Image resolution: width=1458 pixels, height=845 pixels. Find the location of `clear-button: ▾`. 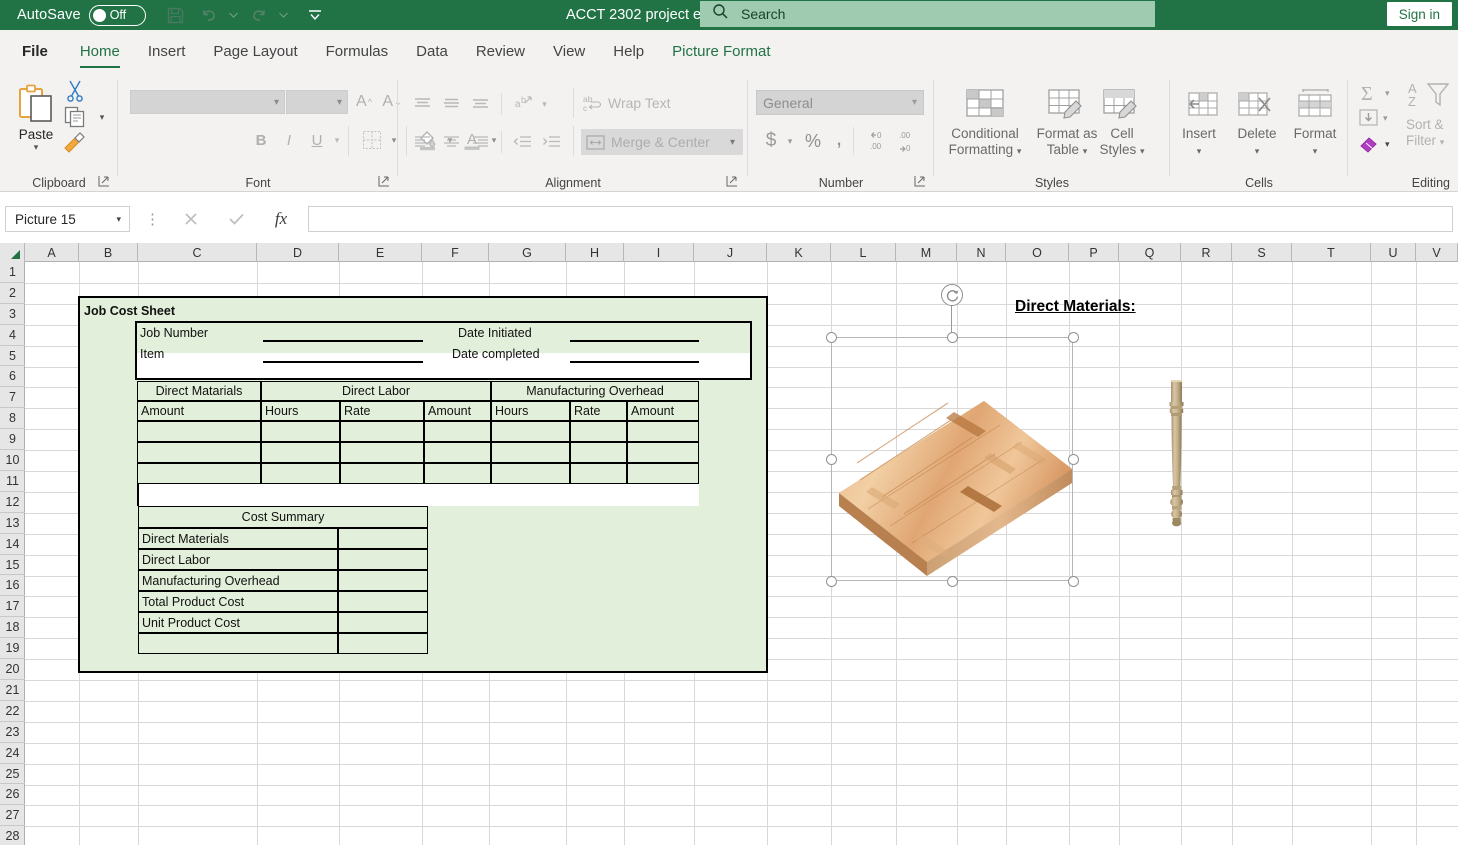

clear-button: ▾ is located at coordinates (1374, 144).